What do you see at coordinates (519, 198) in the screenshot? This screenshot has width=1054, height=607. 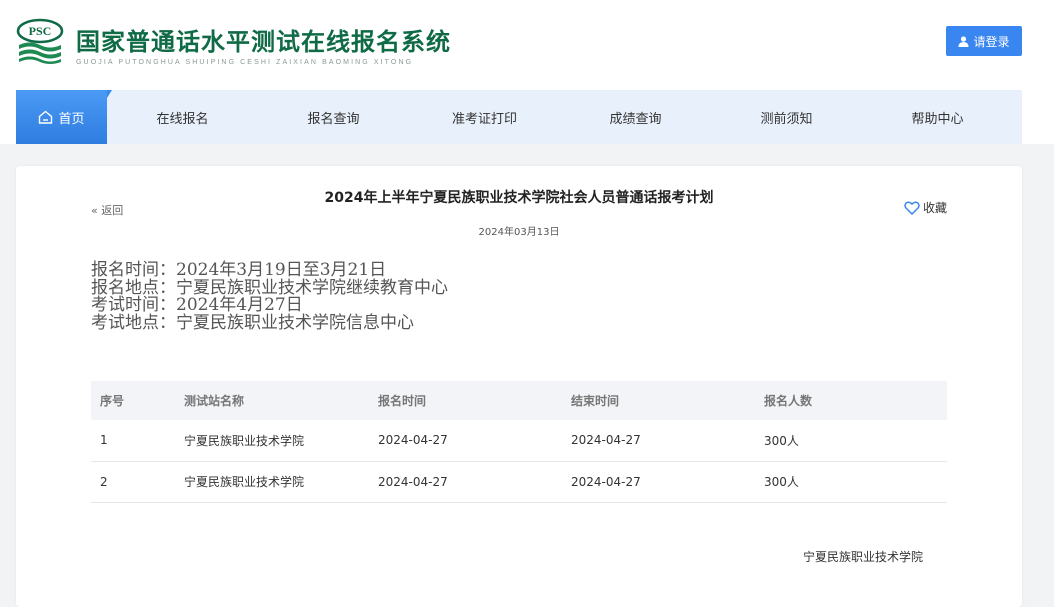 I see `article-title: 2024年上半年宁夏民族职业技术学院社会人员普通话报考计划` at bounding box center [519, 198].